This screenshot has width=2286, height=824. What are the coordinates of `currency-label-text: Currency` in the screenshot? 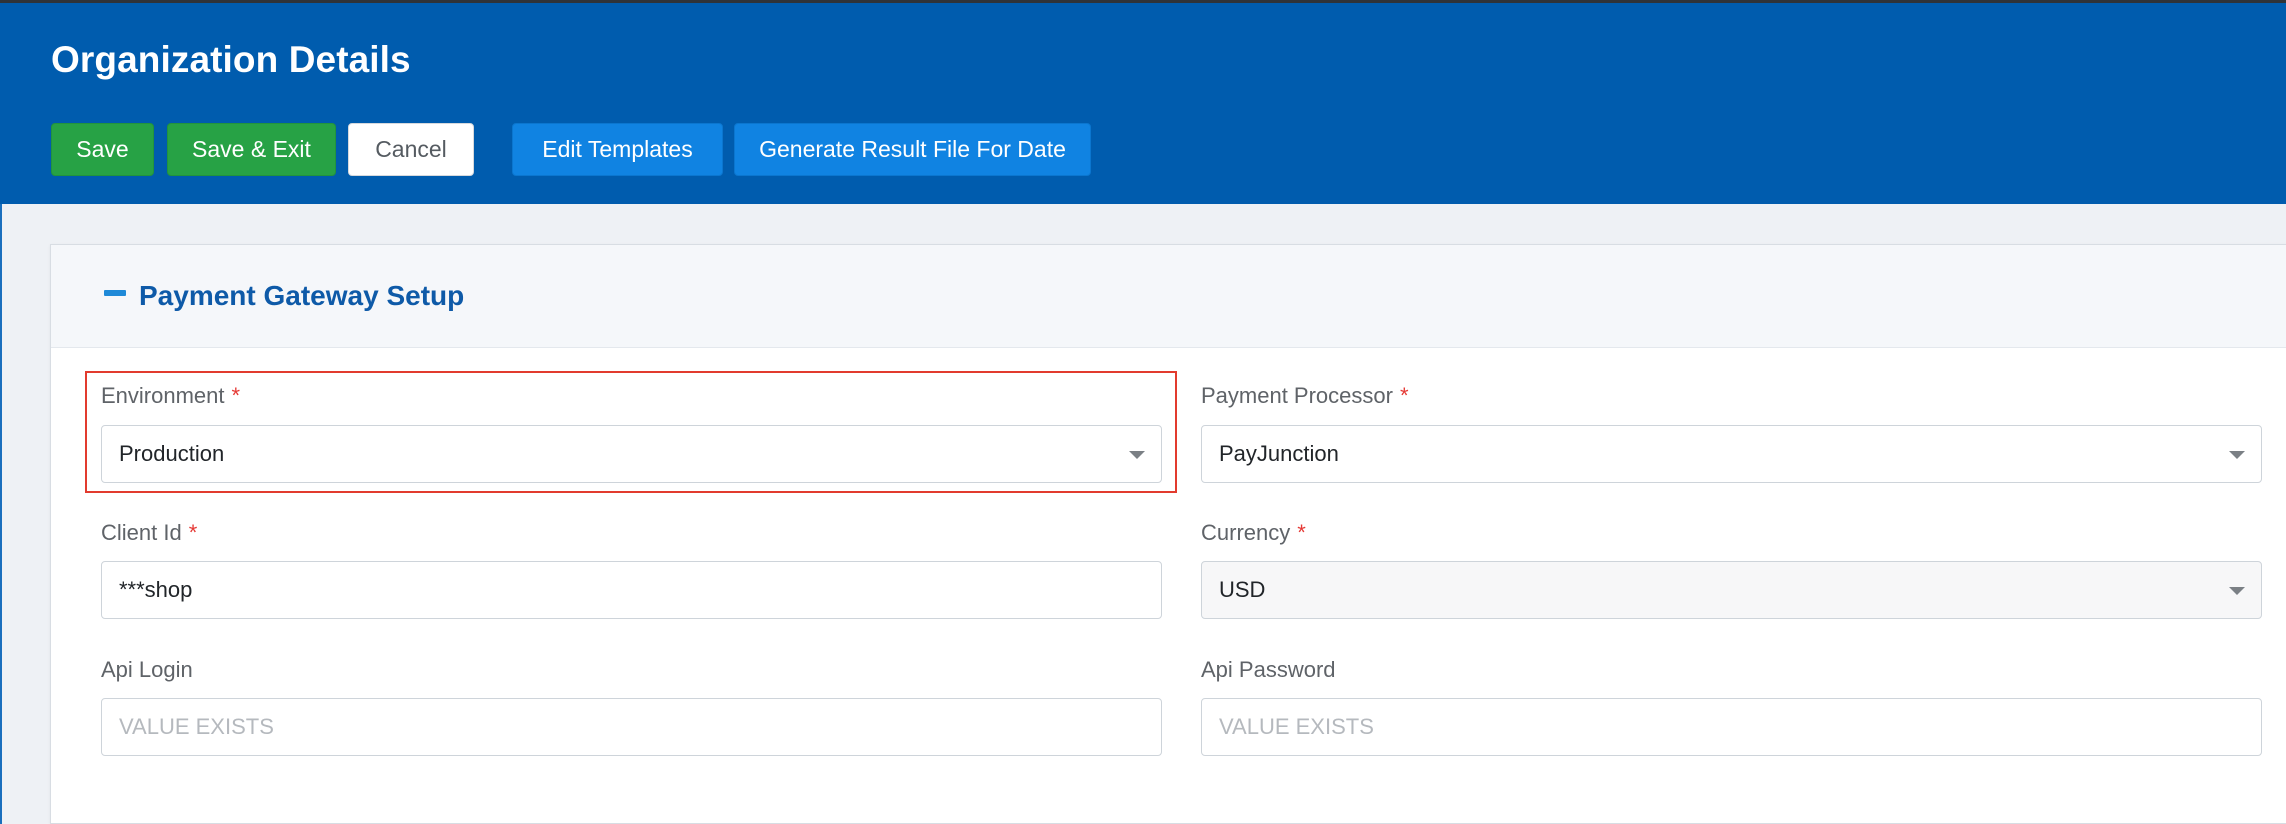 It's located at (1246, 532).